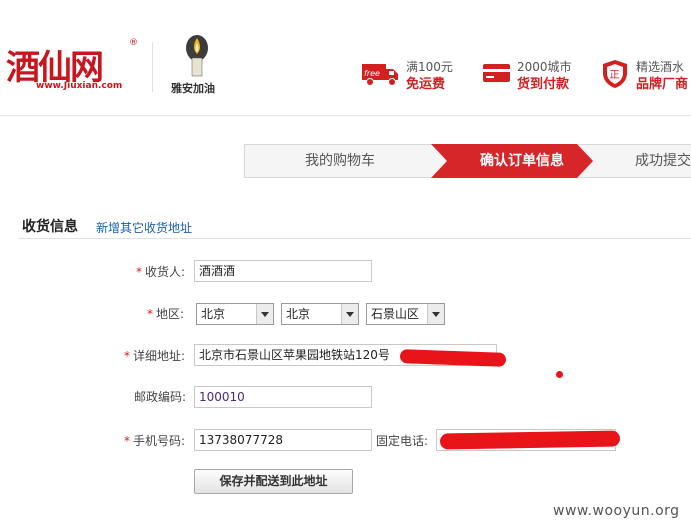 This screenshot has height=522, width=691. What do you see at coordinates (426, 84) in the screenshot?
I see `perk-line2: 免运费` at bounding box center [426, 84].